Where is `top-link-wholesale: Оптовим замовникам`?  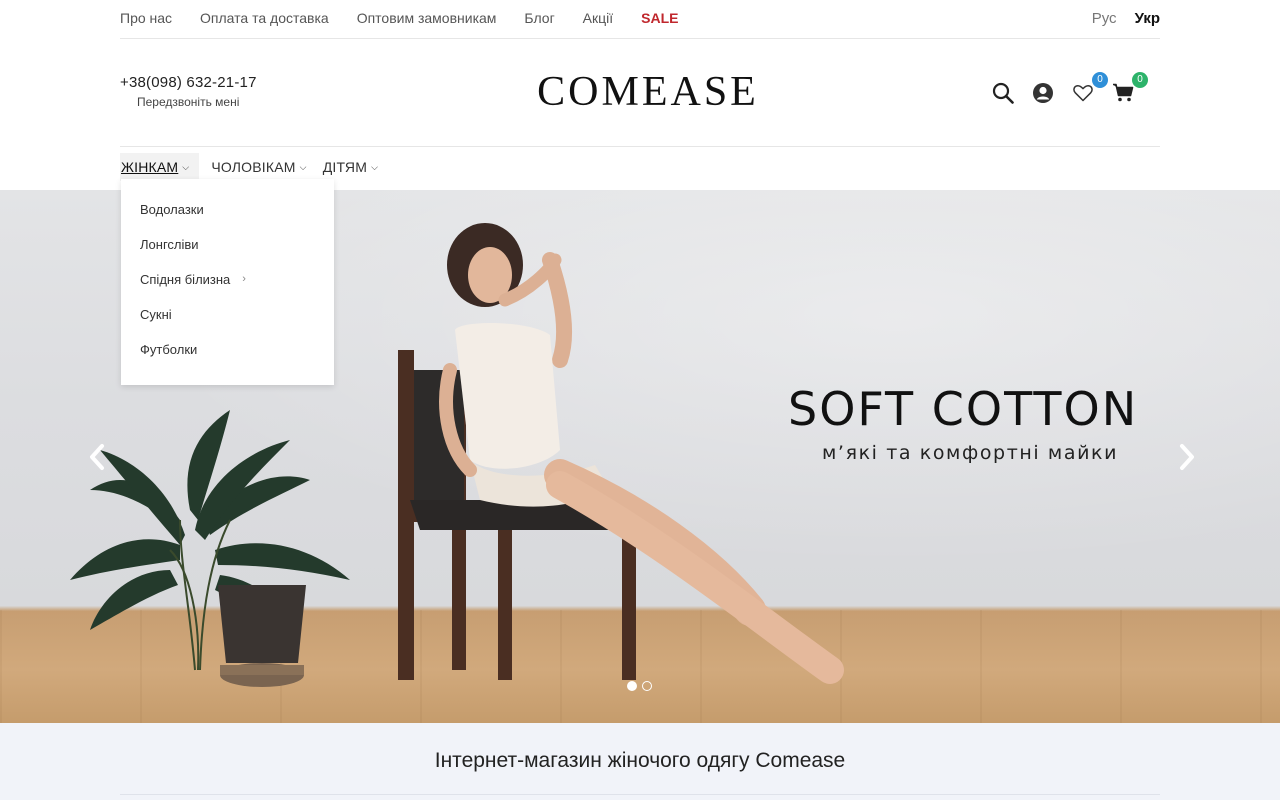
top-link-wholesale: Оптовим замовникам is located at coordinates (427, 18).